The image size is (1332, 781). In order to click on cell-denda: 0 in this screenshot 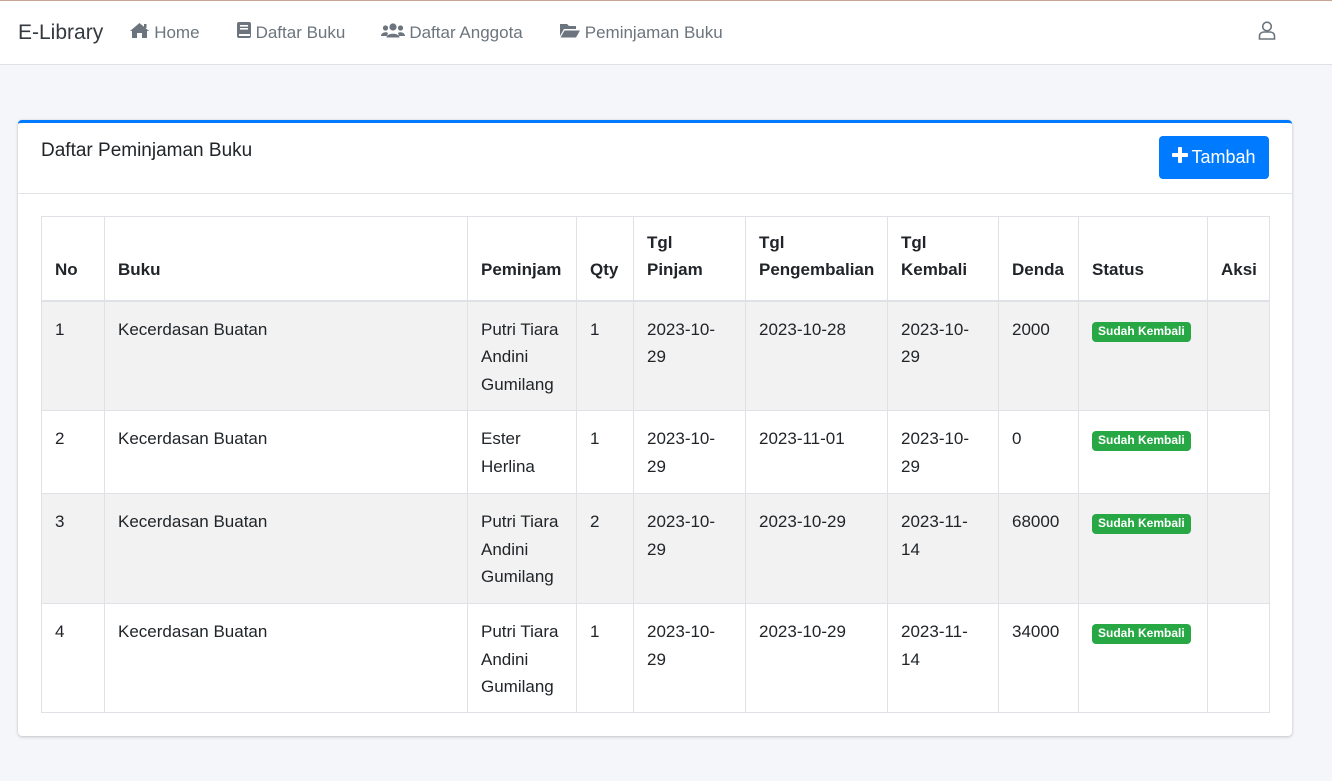, I will do `click(1038, 452)`.